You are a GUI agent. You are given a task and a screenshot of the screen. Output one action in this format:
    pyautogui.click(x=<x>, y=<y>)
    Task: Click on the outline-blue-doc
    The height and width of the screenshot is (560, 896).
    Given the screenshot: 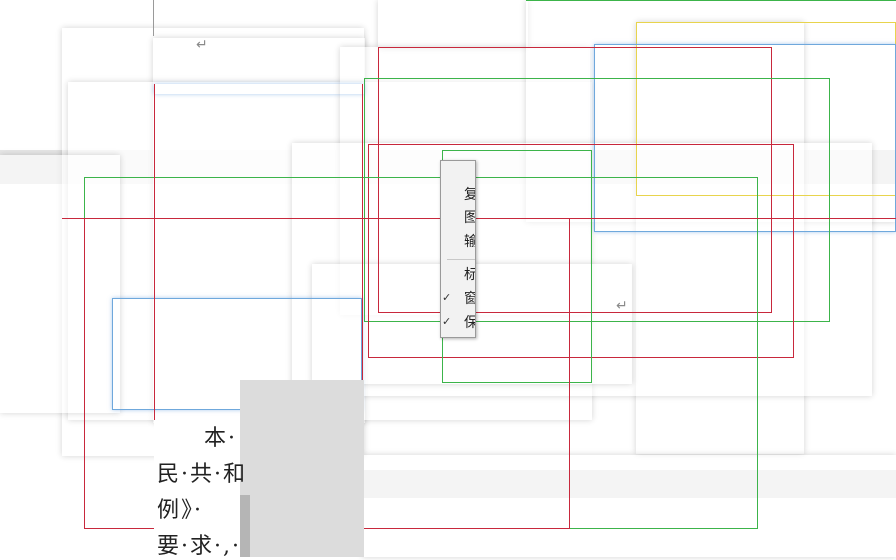 What is the action you would take?
    pyautogui.click(x=259, y=89)
    